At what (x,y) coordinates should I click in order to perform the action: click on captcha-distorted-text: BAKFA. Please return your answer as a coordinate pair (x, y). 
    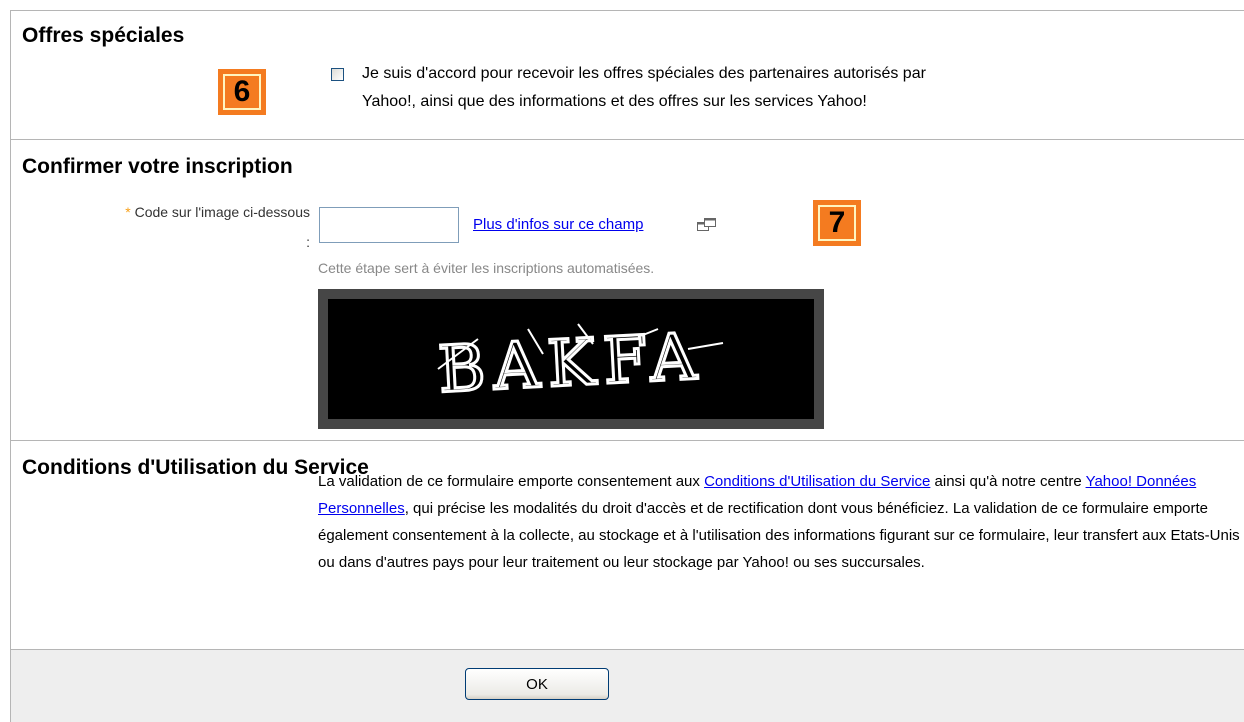
    Looking at the image, I should click on (579, 364).